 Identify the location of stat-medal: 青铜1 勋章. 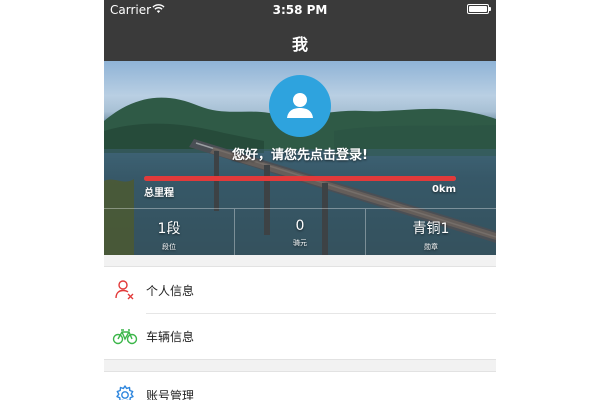
(431, 232).